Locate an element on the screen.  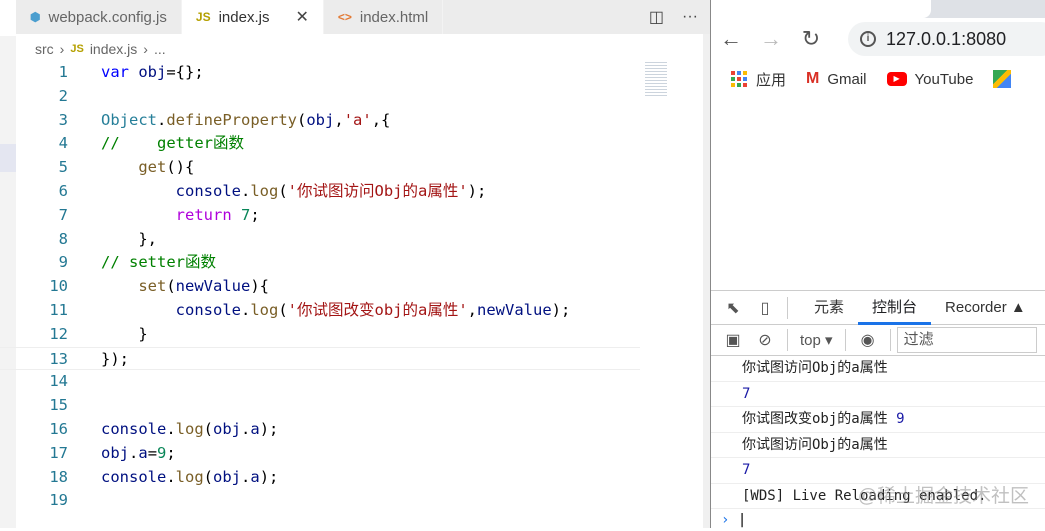
forward-icon: → is located at coordinates (771, 39).